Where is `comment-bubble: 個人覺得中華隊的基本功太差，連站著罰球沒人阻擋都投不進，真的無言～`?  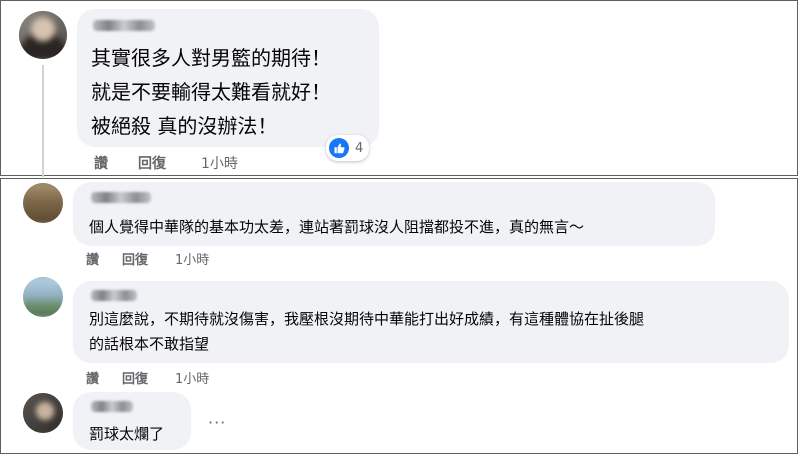 comment-bubble: 個人覺得中華隊的基本功太差，連站著罰球沒人阻擋都投不進，真的無言～ is located at coordinates (394, 214).